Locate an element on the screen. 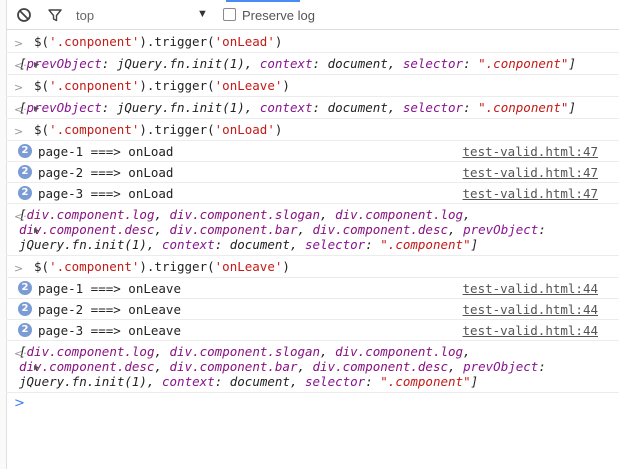 The height and width of the screenshot is (469, 619). preserve-log-checkbox is located at coordinates (229, 14).